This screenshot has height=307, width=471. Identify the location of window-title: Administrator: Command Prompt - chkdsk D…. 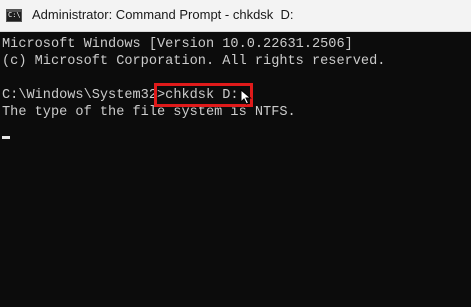
(163, 14).